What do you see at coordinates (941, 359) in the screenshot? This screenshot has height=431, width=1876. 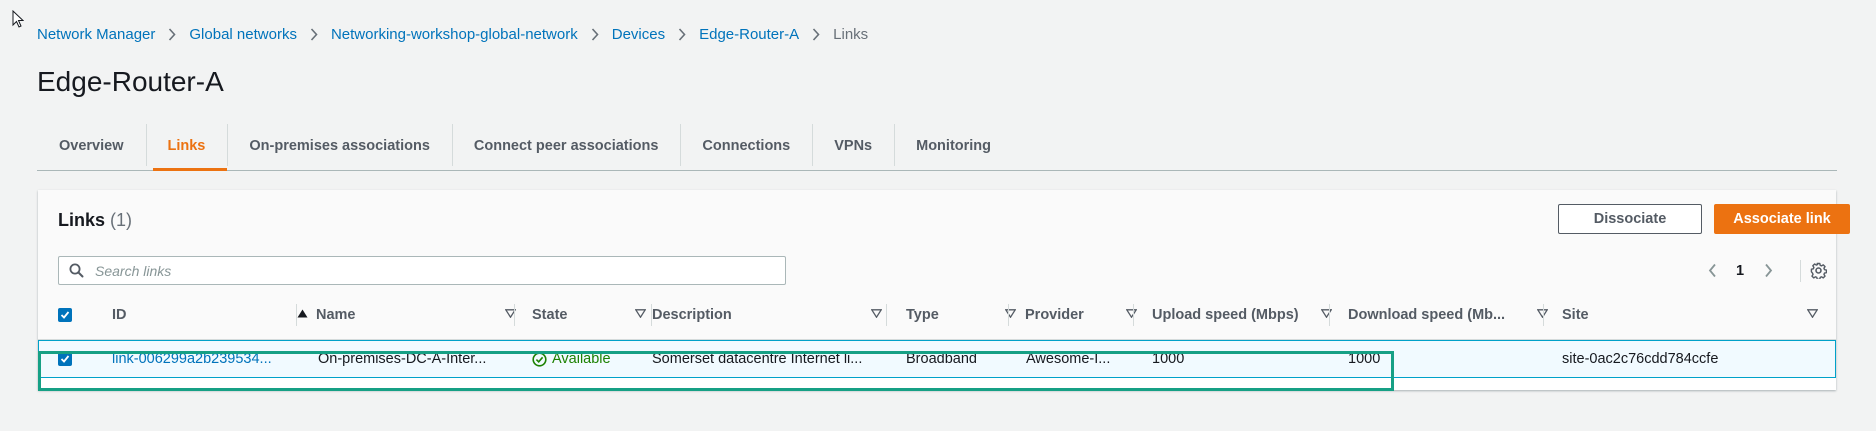 I see `cell-type-text: Broadband` at bounding box center [941, 359].